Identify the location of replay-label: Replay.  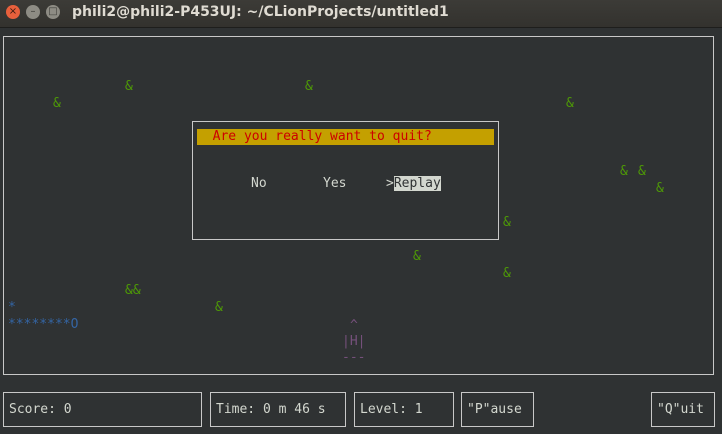
(417, 183).